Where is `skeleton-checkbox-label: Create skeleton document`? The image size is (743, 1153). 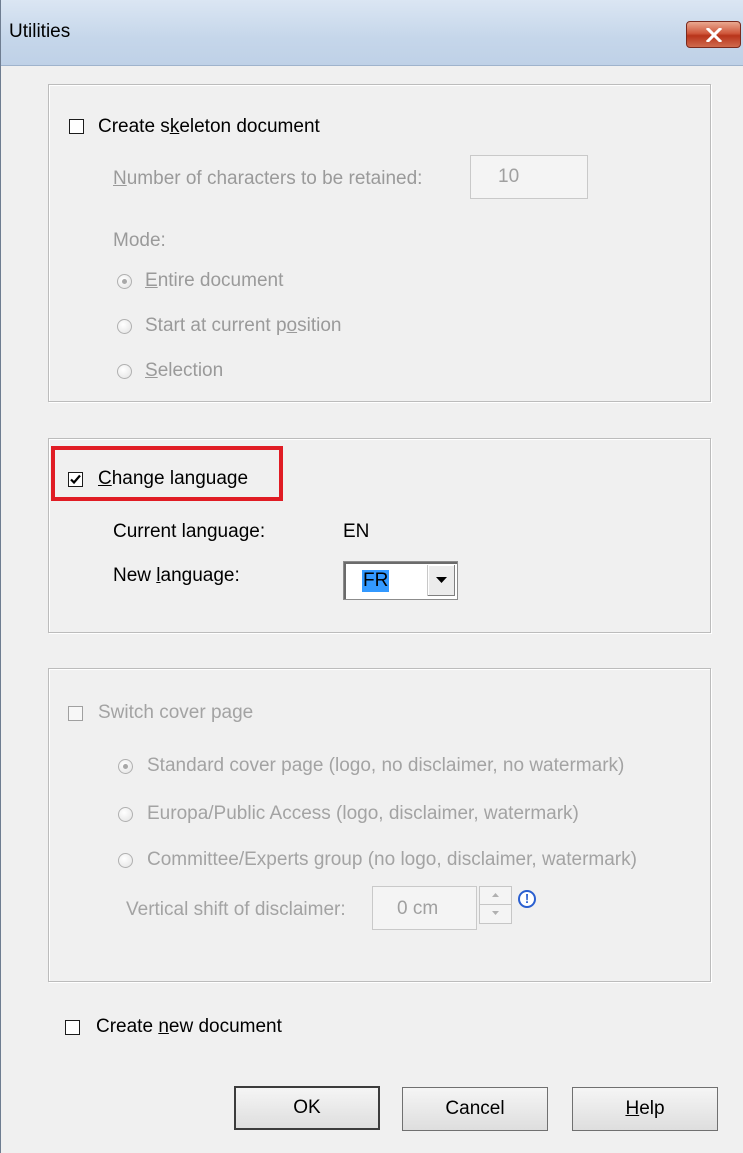
skeleton-checkbox-label: Create skeleton document is located at coordinates (209, 127).